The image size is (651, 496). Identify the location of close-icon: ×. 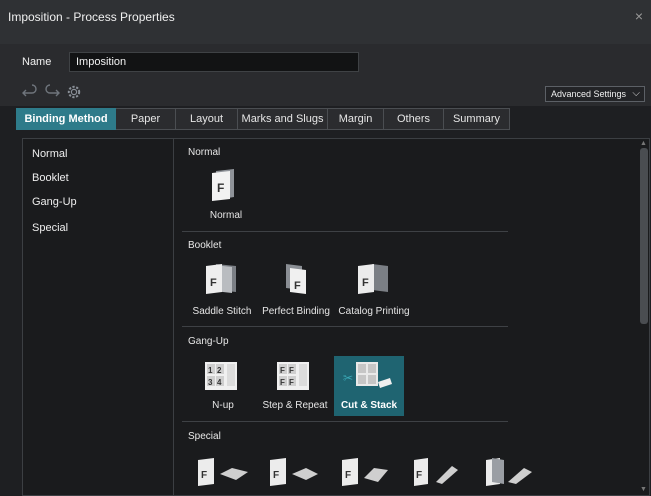
(639, 16).